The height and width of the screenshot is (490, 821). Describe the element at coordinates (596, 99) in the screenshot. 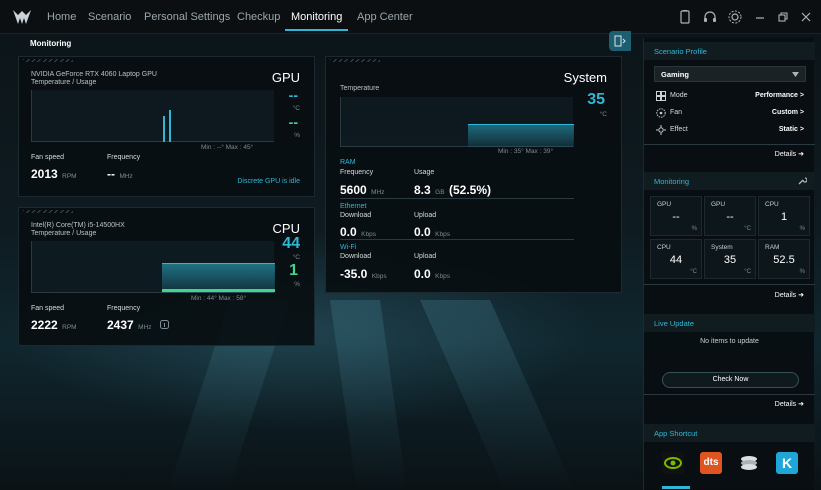

I see `system-temp-value: 35` at that location.